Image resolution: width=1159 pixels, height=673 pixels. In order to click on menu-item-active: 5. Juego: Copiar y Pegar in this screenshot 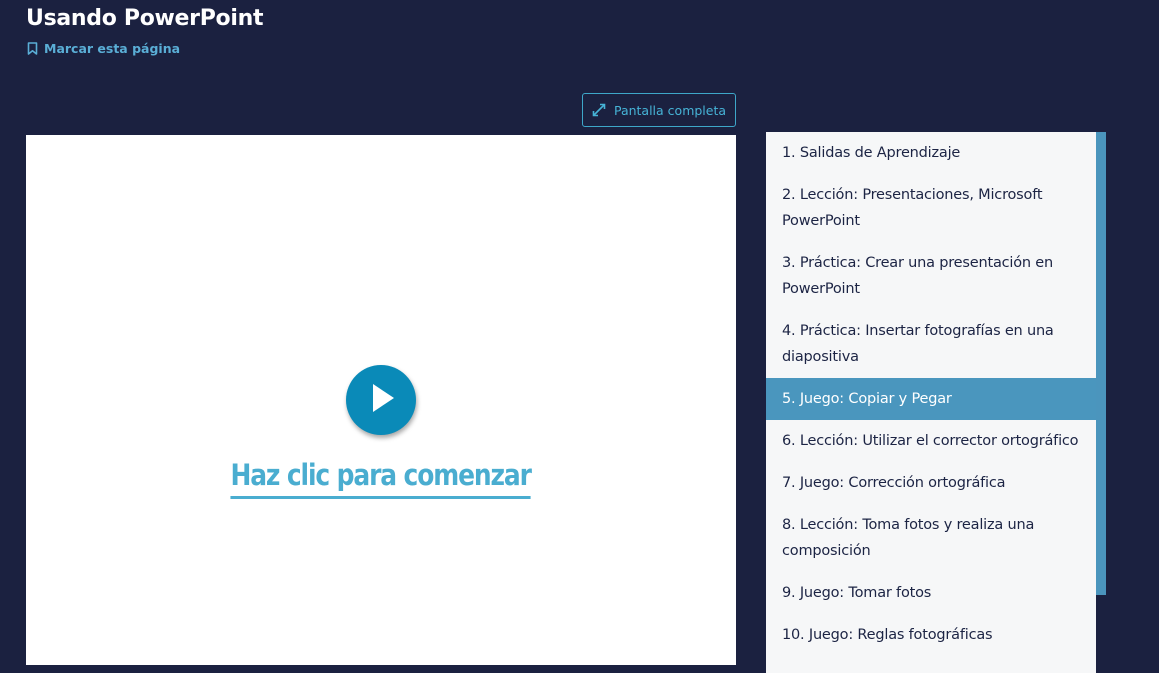, I will do `click(931, 399)`.